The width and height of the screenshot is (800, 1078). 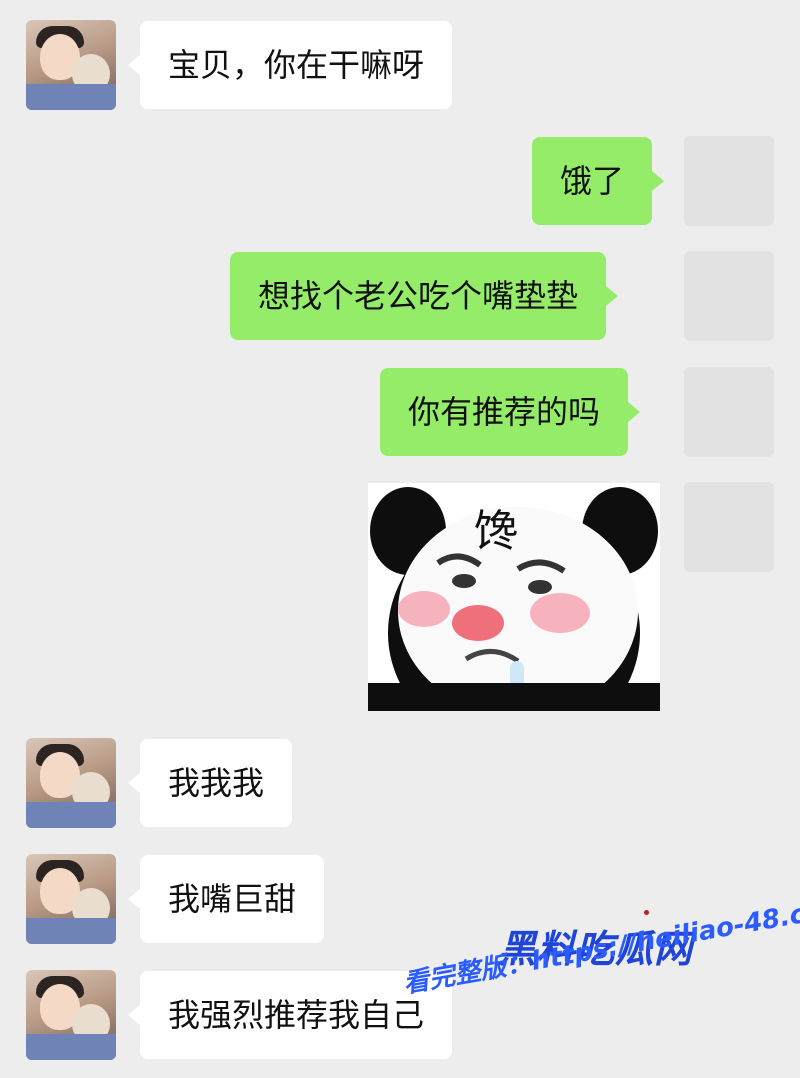 What do you see at coordinates (226, 899) in the screenshot?
I see `message-bubble-incoming: 我嘴巨甜` at bounding box center [226, 899].